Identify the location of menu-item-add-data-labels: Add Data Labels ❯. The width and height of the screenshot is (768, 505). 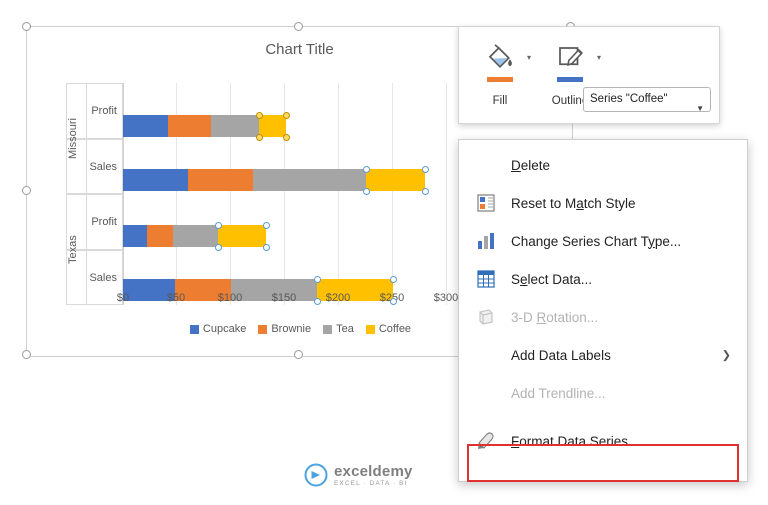
(603, 355).